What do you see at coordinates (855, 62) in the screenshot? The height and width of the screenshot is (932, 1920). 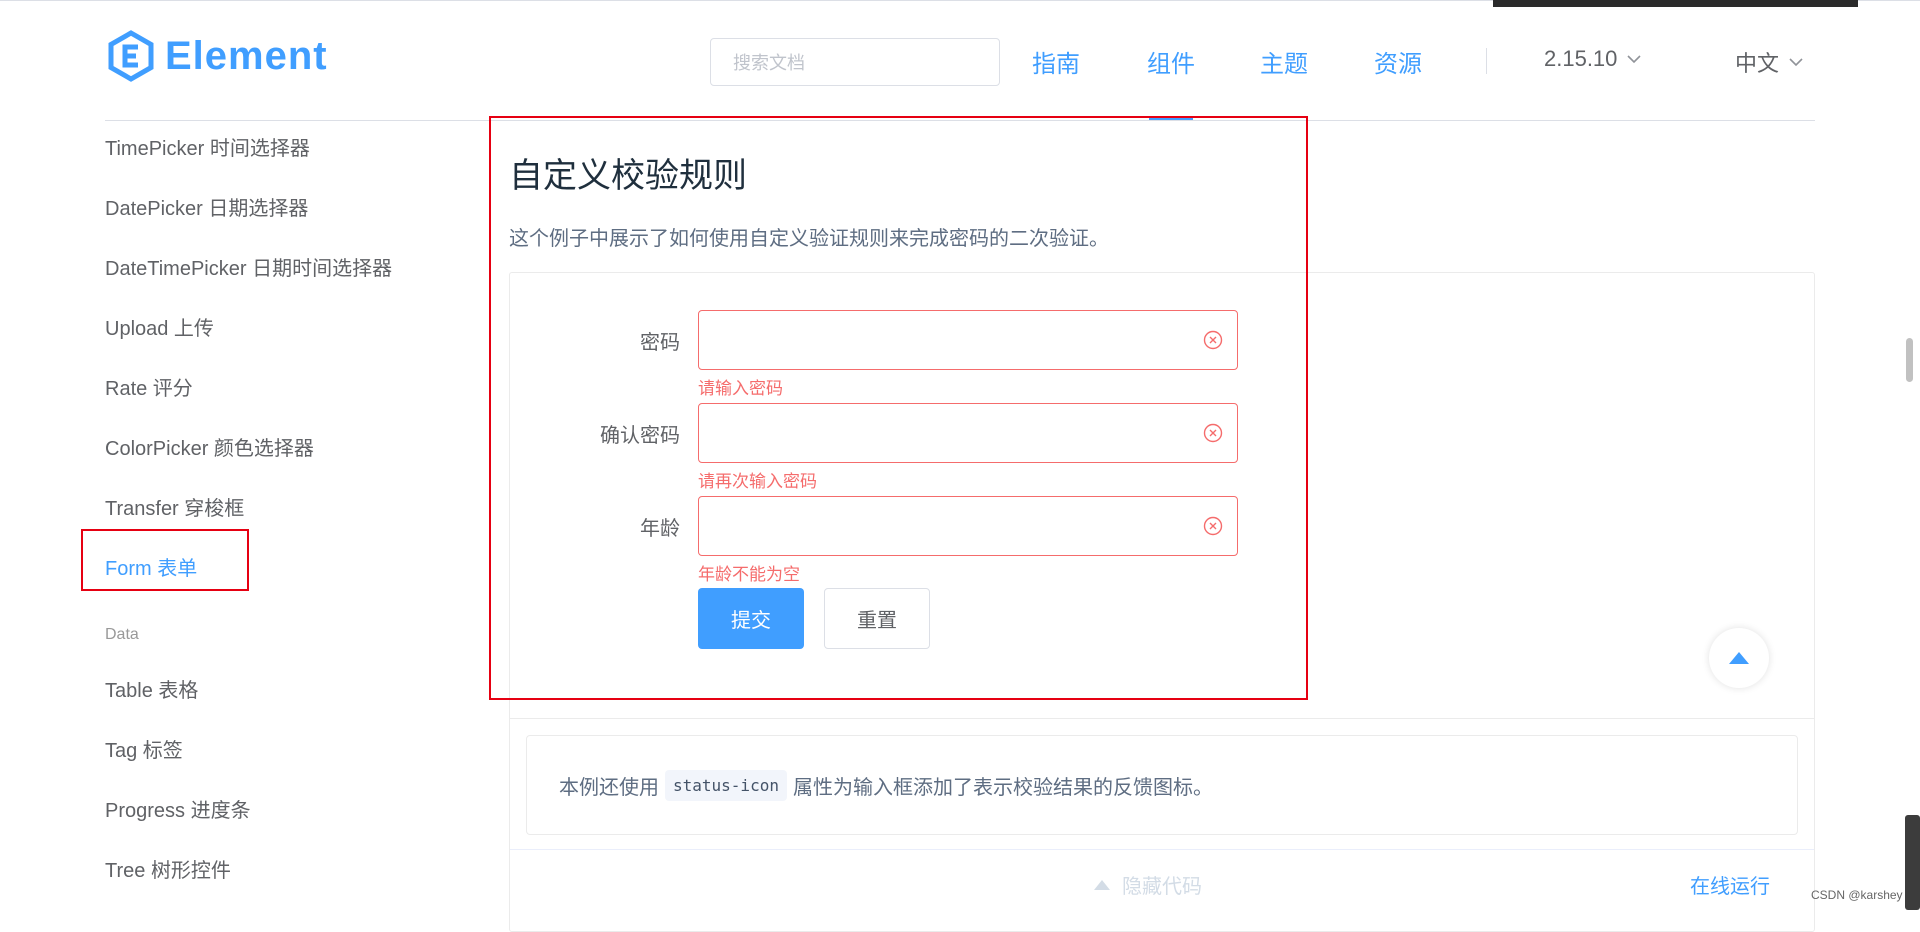 I see `search-input: 搜索文档` at bounding box center [855, 62].